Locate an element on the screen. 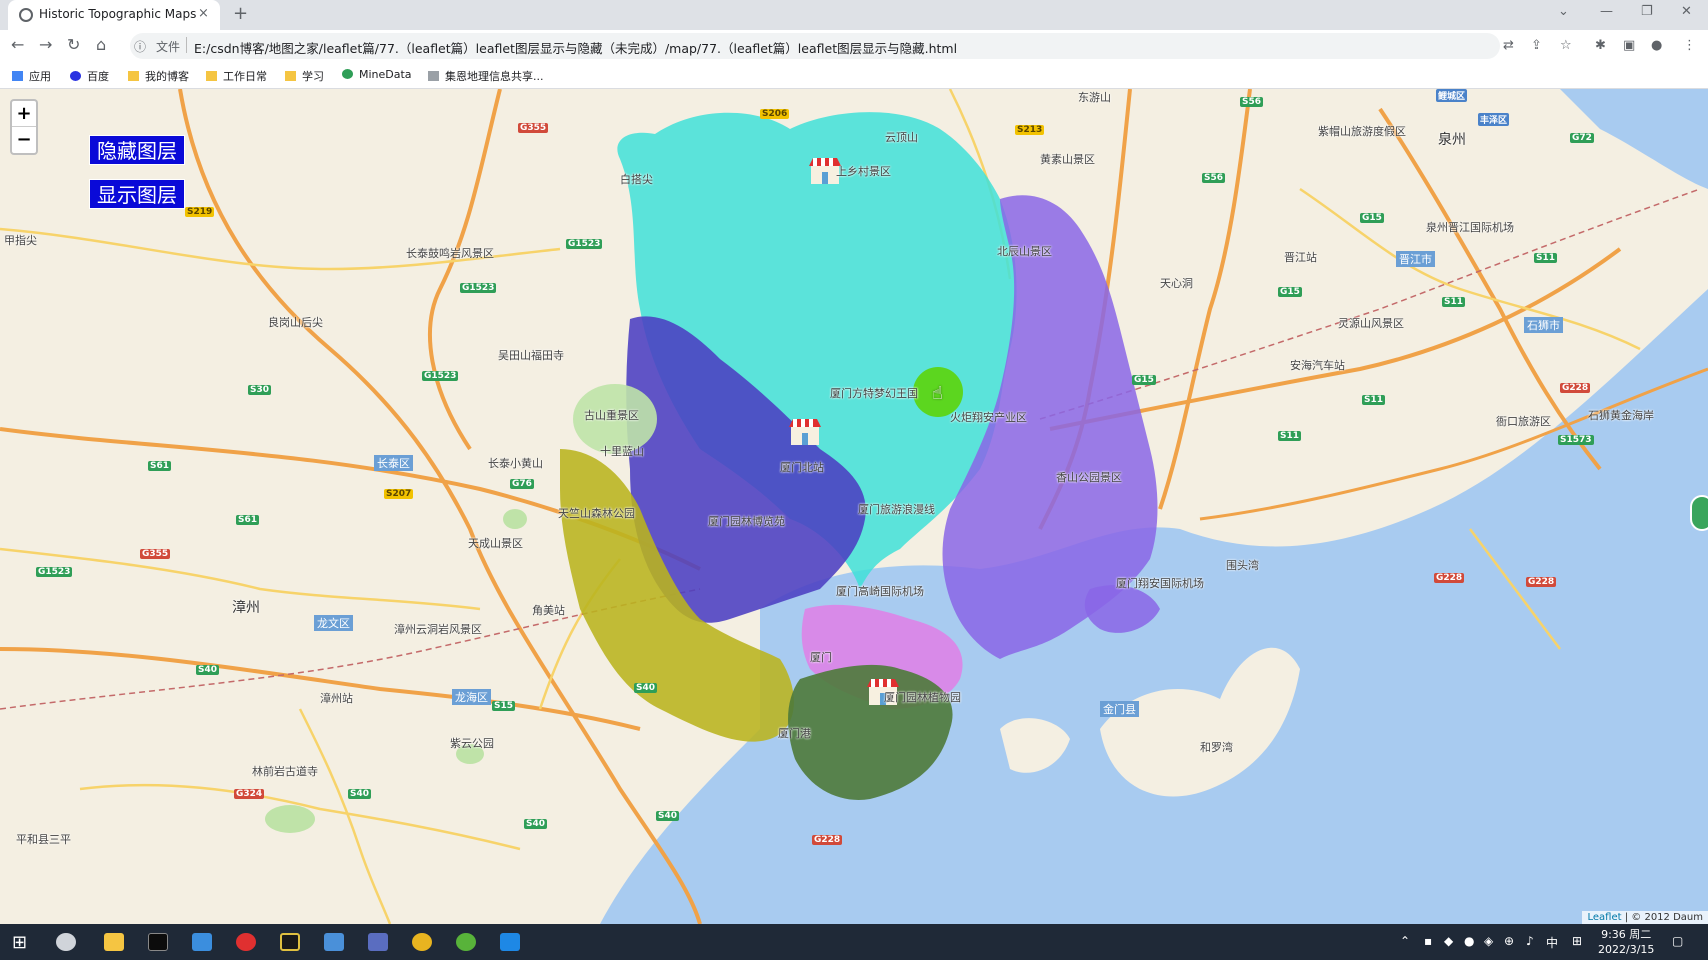 The image size is (1708, 960). clock-time: 9:36 周二 is located at coordinates (1626, 934).